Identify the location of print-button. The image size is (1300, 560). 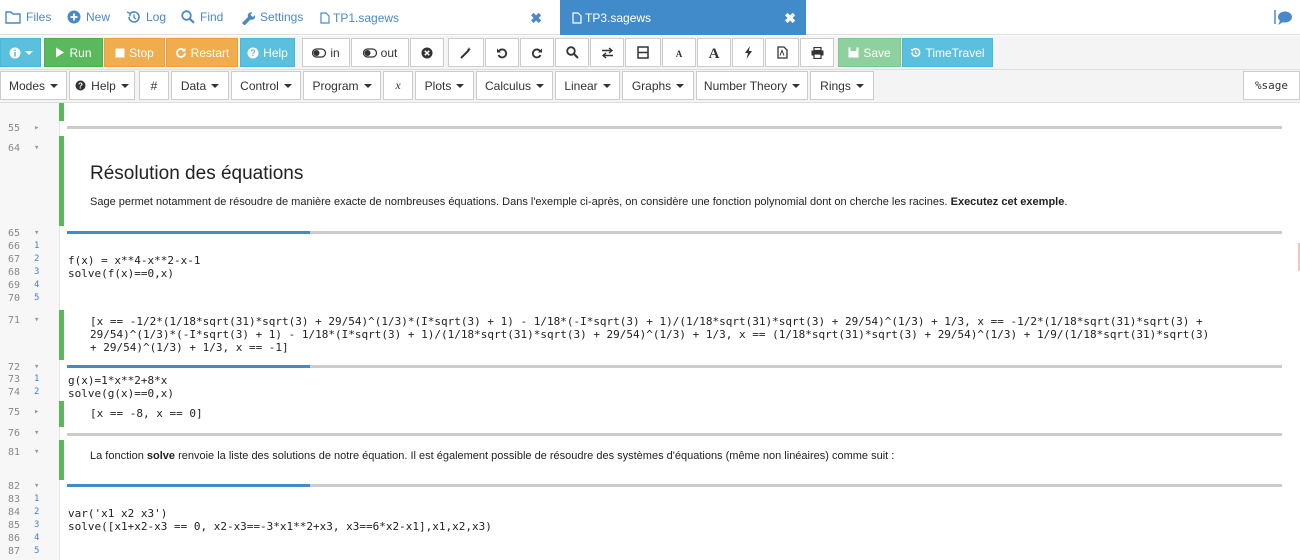
(817, 52).